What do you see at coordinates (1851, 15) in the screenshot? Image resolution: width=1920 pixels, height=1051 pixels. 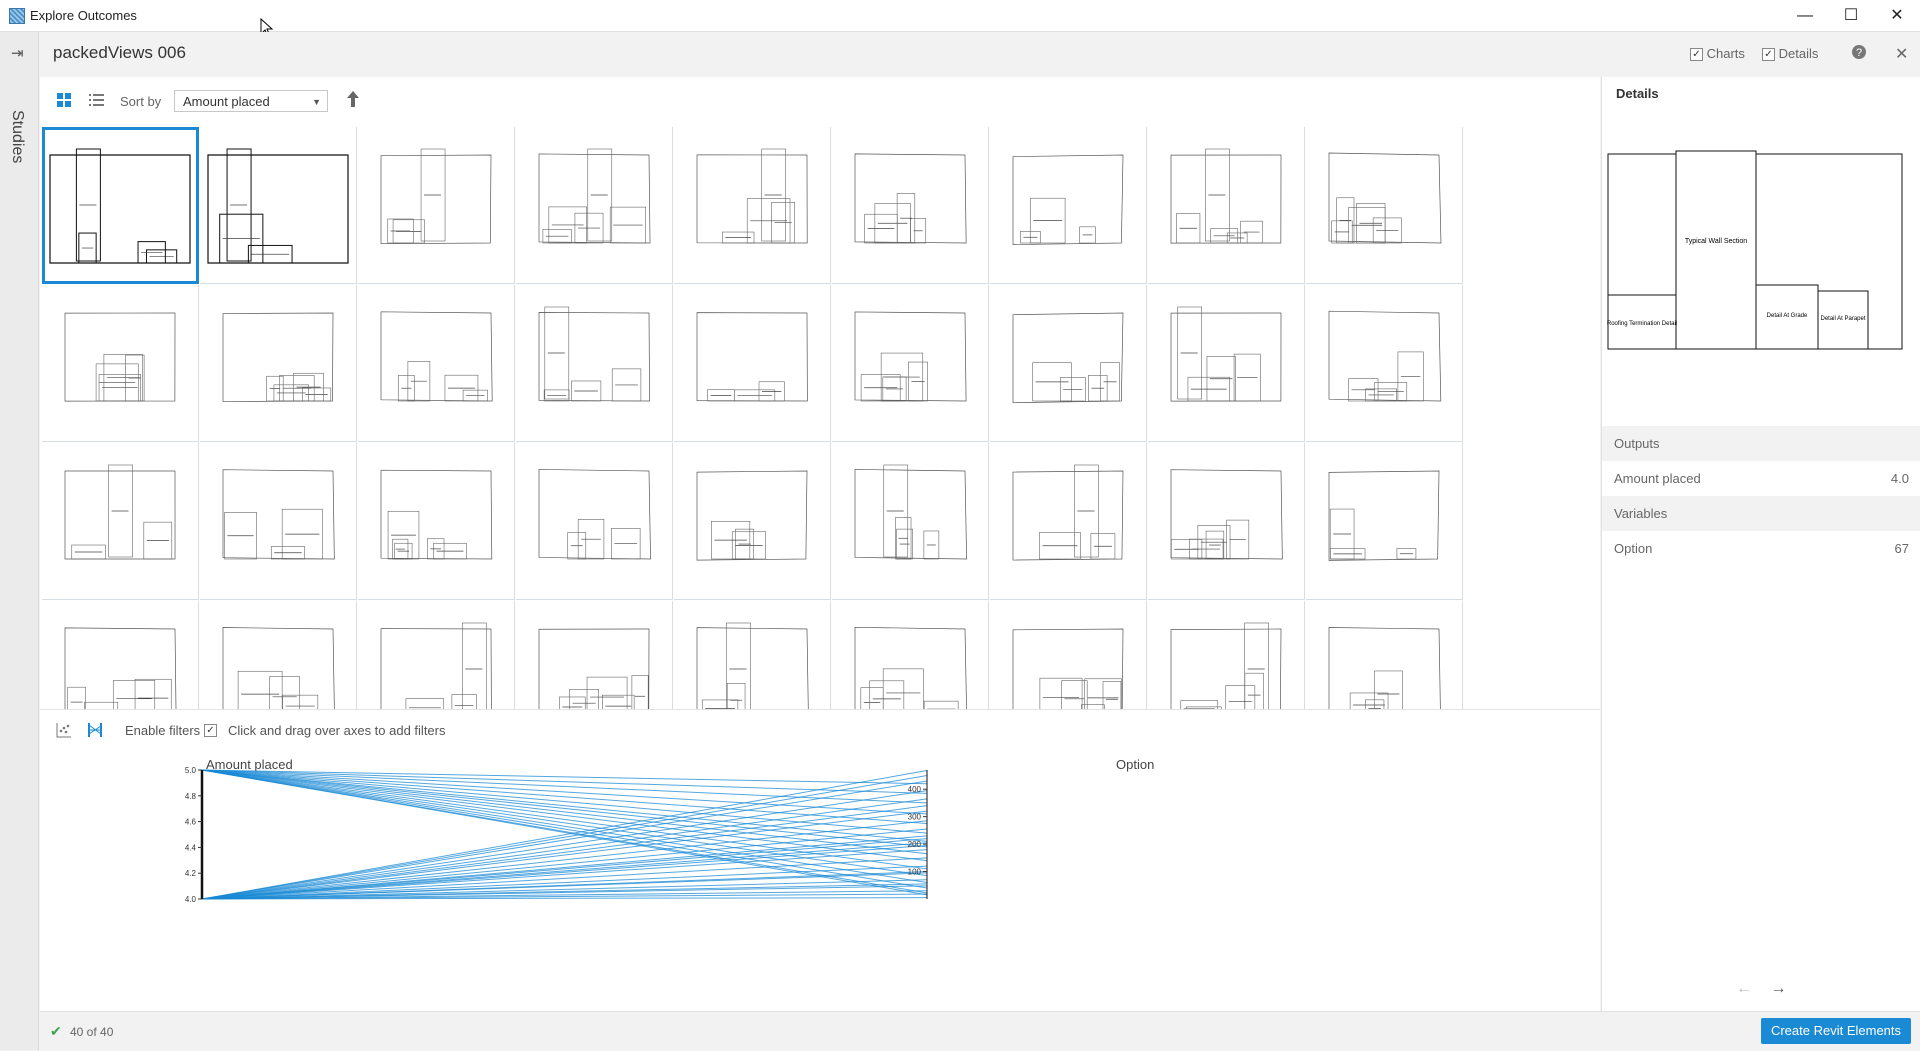 I see `maximize-button: ☐` at bounding box center [1851, 15].